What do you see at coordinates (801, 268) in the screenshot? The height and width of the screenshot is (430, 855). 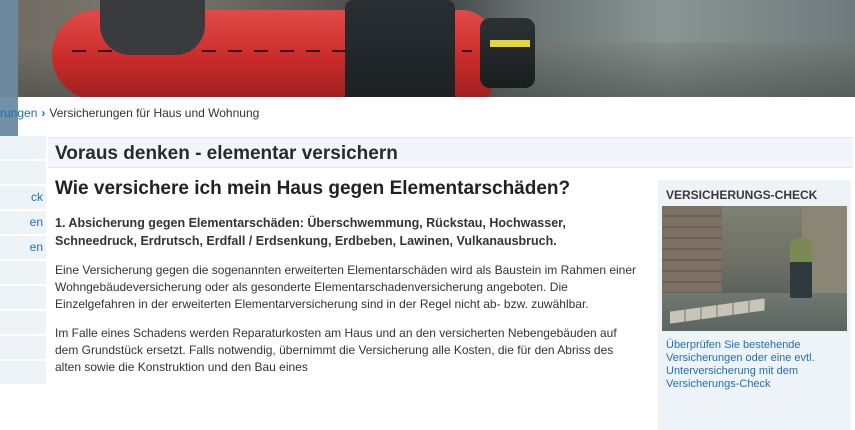 I see `man-figure` at bounding box center [801, 268].